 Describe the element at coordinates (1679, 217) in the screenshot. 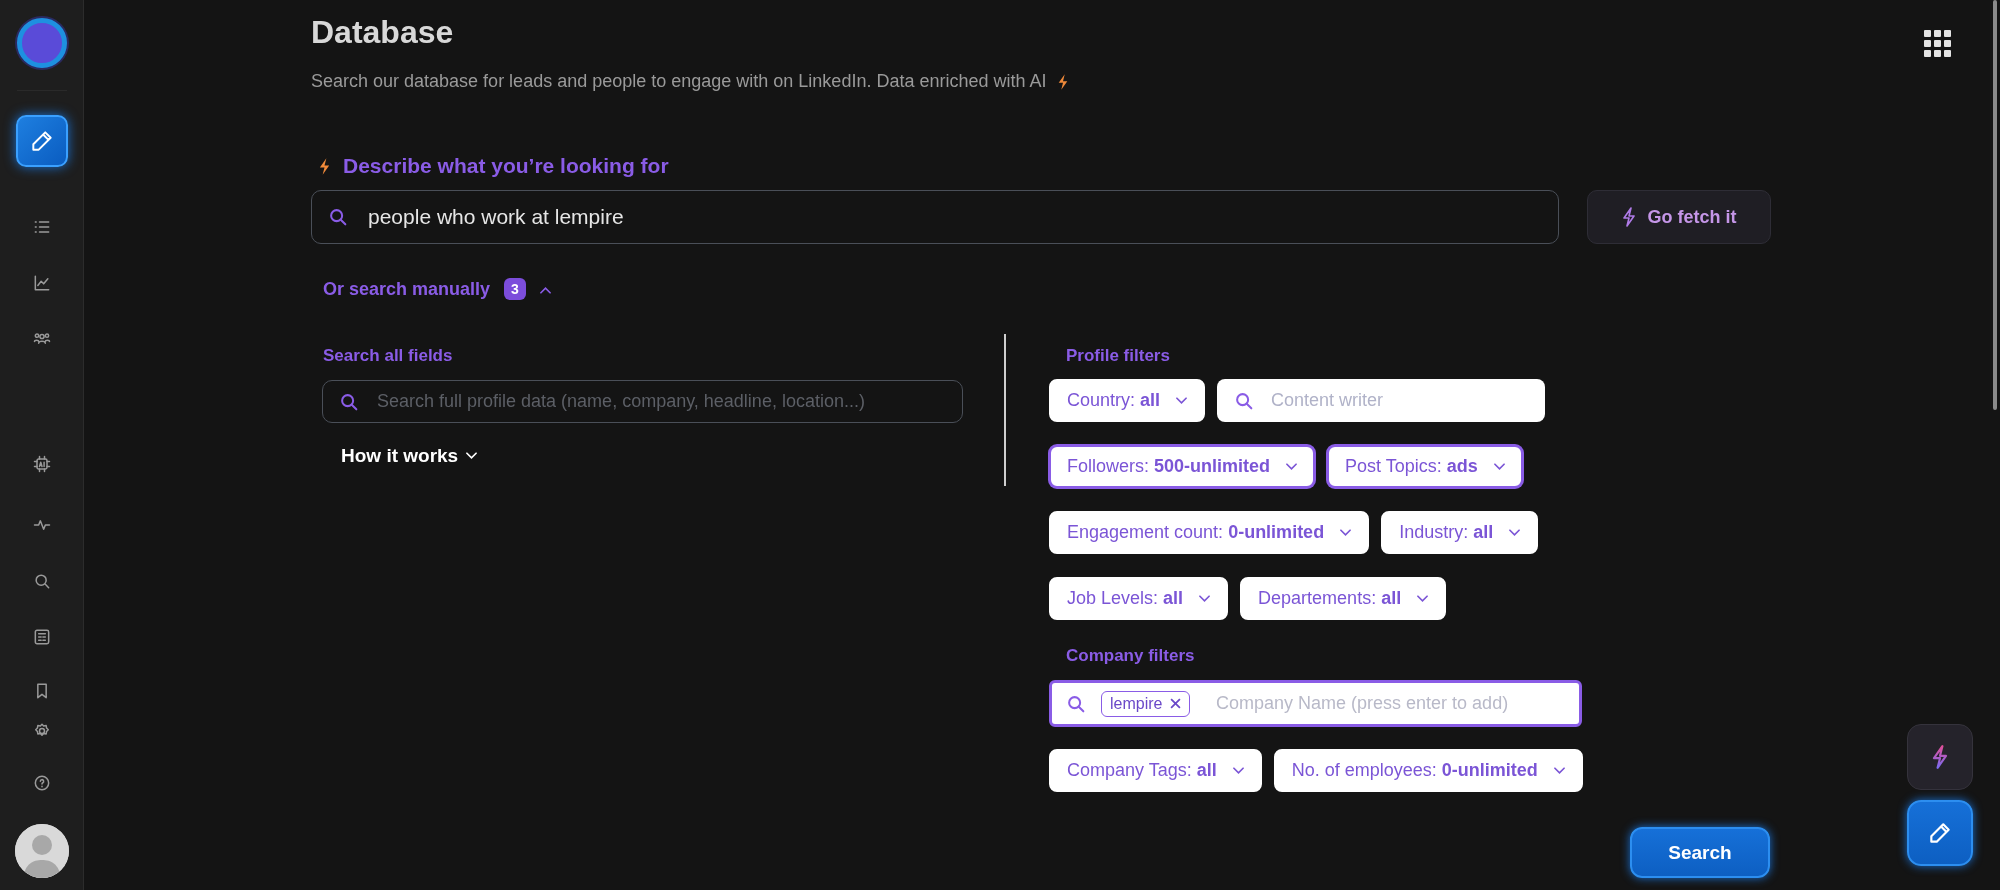

I see `fetch-button: Go fetch it` at that location.